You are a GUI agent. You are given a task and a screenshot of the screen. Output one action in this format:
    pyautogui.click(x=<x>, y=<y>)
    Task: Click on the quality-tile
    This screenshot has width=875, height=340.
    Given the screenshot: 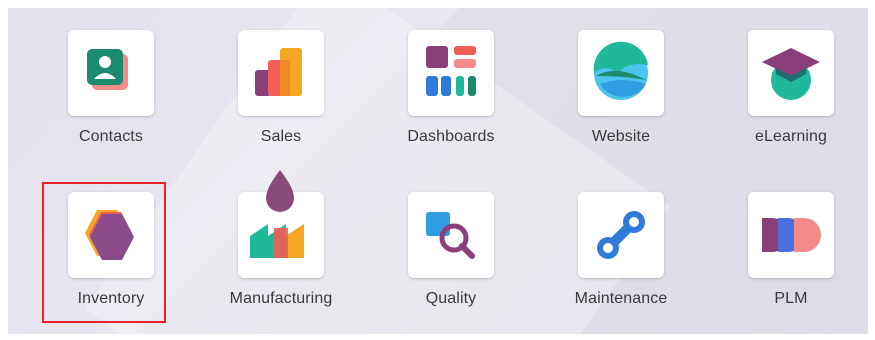 What is the action you would take?
    pyautogui.click(x=451, y=235)
    